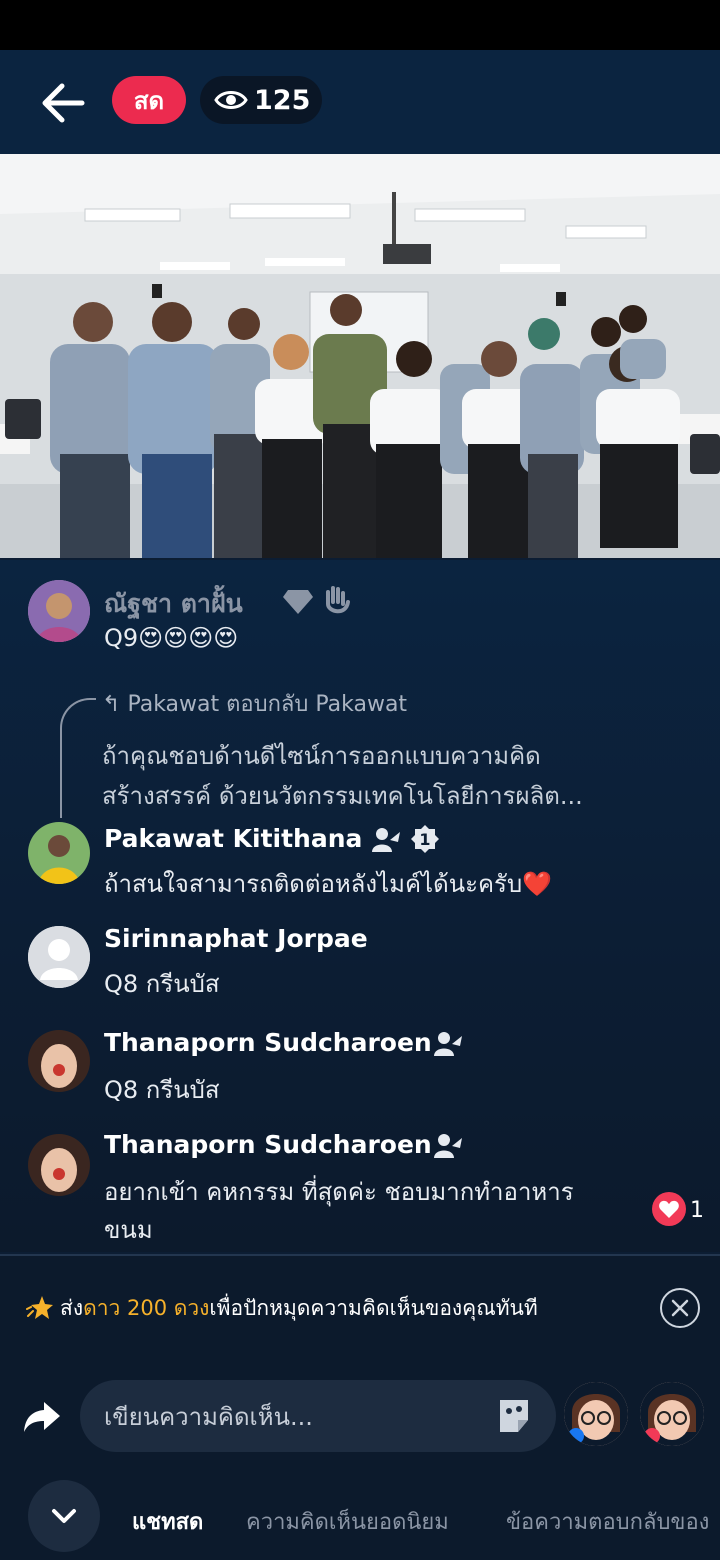 This screenshot has width=720, height=1560. What do you see at coordinates (298, 602) in the screenshot?
I see `diamond-icon` at bounding box center [298, 602].